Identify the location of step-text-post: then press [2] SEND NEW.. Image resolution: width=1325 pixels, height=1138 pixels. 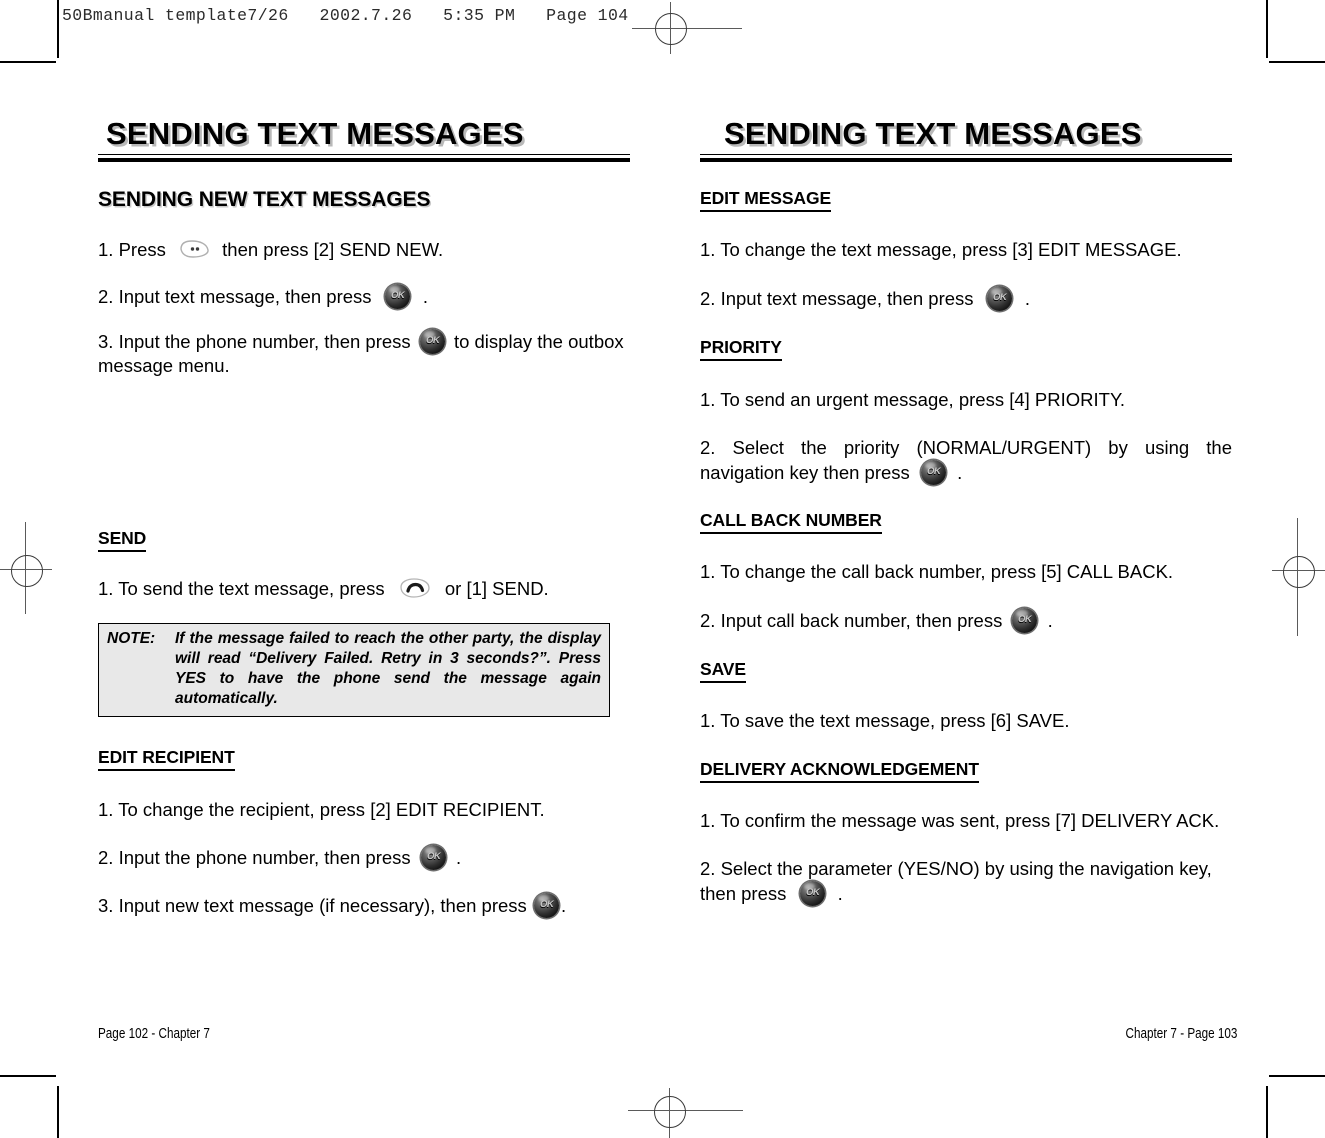
(333, 249).